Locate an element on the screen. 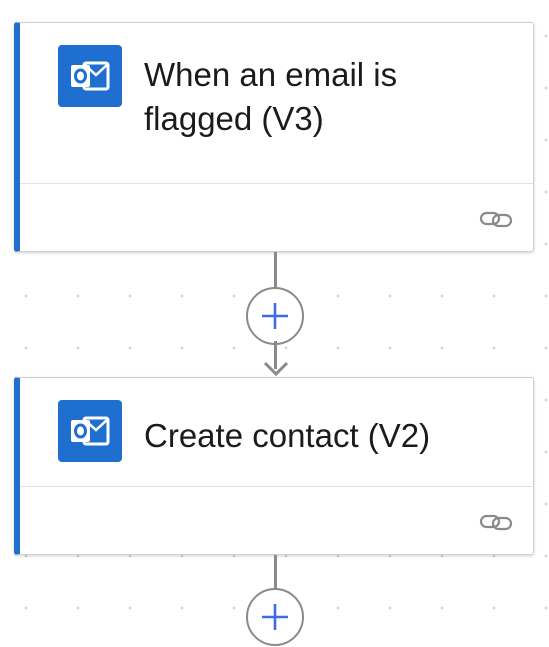 The width and height of the screenshot is (549, 647). add-step-button is located at coordinates (275, 617).